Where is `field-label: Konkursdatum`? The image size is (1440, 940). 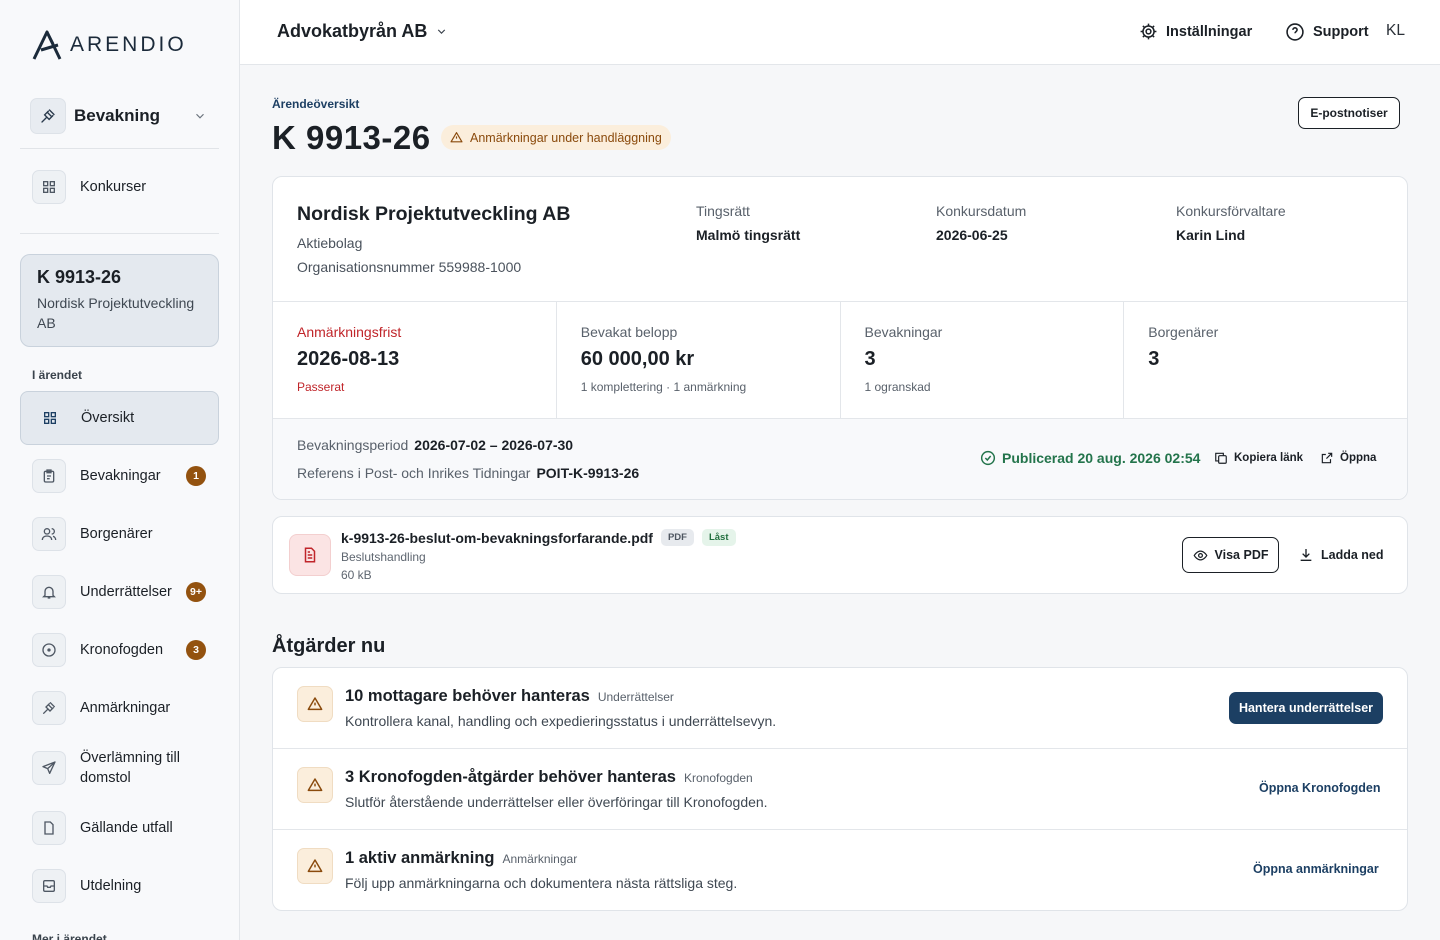 field-label: Konkursdatum is located at coordinates (981, 211).